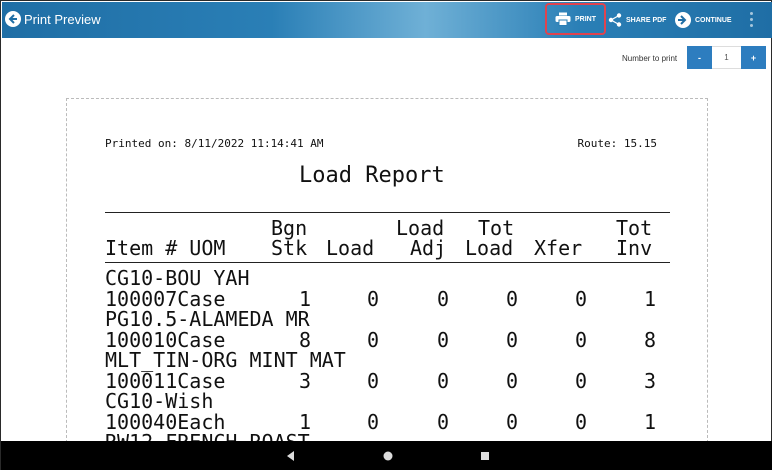 The image size is (772, 470). Describe the element at coordinates (650, 340) in the screenshot. I see `item-tot-inv: 8` at that location.